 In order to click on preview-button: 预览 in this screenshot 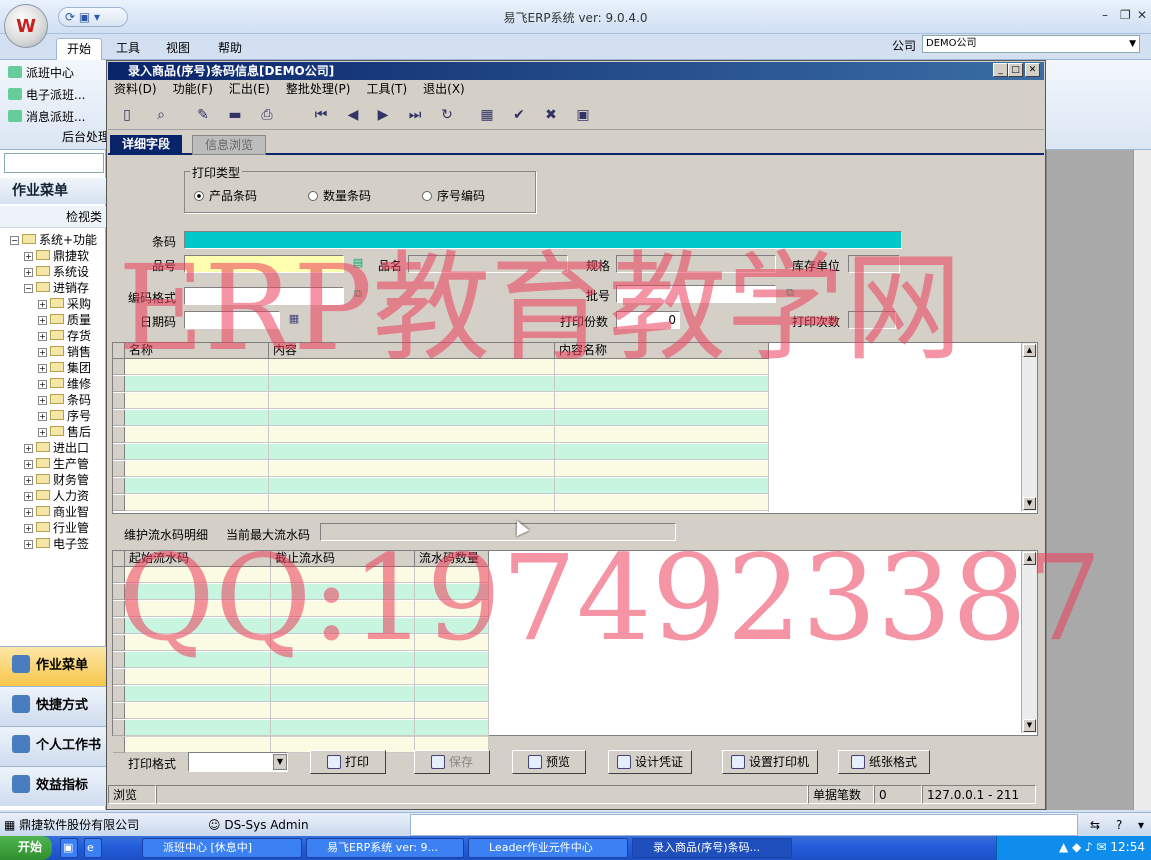, I will do `click(549, 762)`.